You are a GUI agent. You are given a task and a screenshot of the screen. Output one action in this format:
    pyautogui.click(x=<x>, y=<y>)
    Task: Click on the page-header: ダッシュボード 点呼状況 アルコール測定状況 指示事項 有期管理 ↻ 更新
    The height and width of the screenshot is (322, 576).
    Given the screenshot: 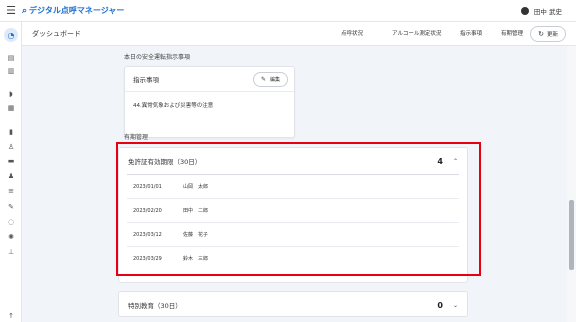 What is the action you would take?
    pyautogui.click(x=299, y=34)
    